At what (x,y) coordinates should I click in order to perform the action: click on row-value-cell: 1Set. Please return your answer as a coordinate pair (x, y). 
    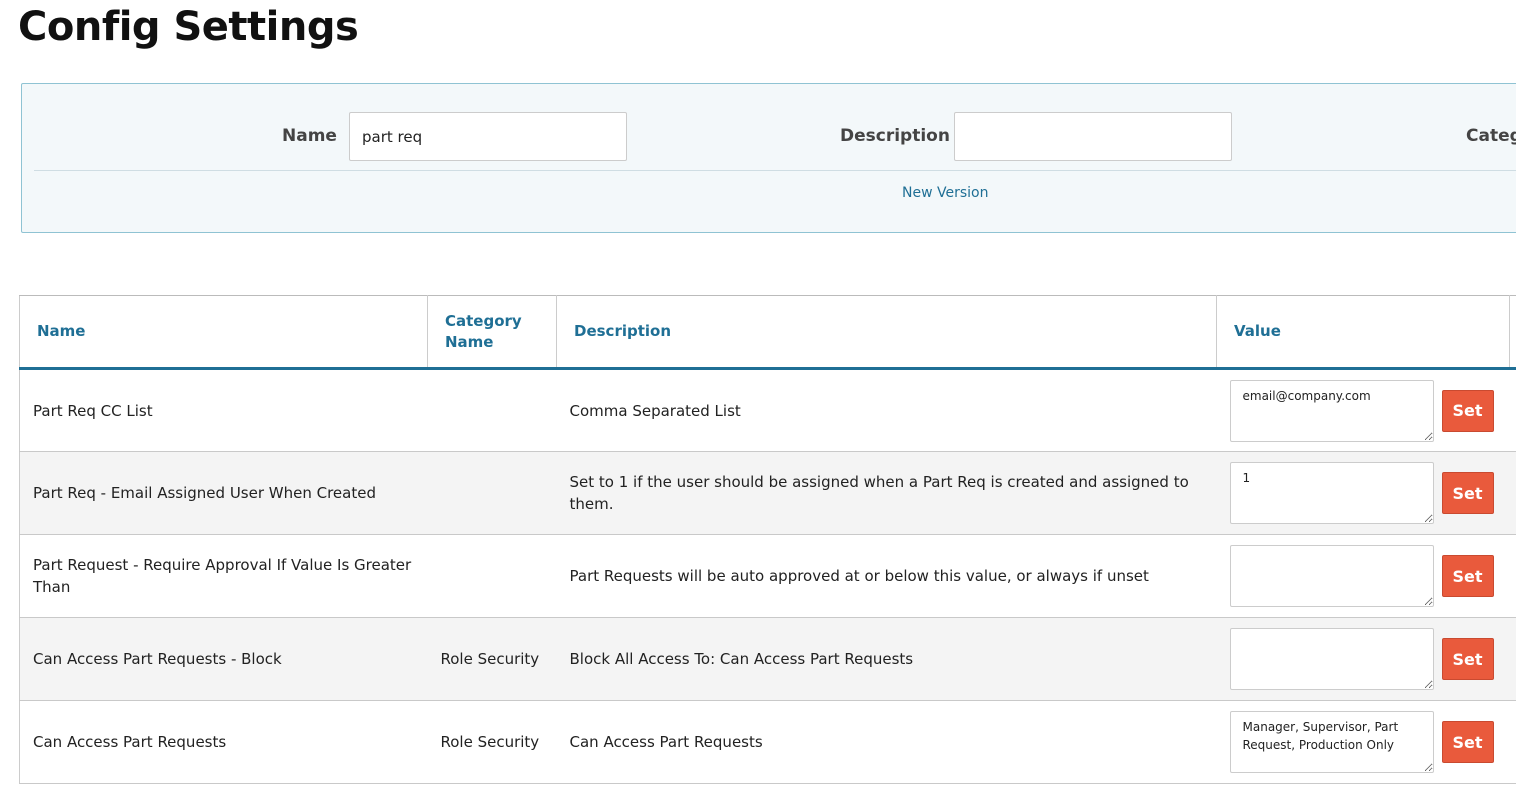
    Looking at the image, I should click on (1366, 493).